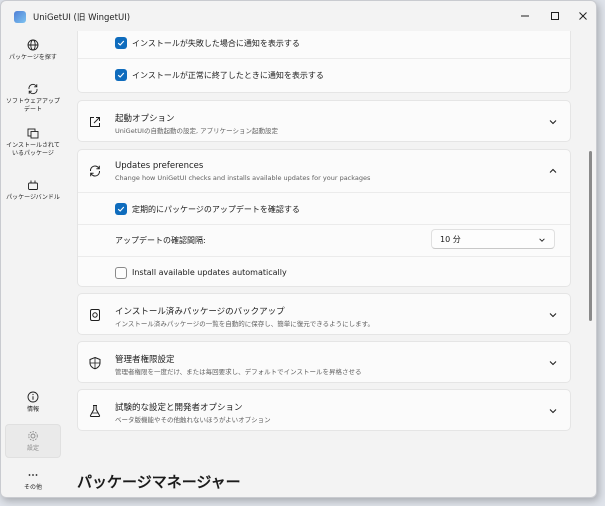  Describe the element at coordinates (95, 411) in the screenshot. I see `flask-icon` at that location.